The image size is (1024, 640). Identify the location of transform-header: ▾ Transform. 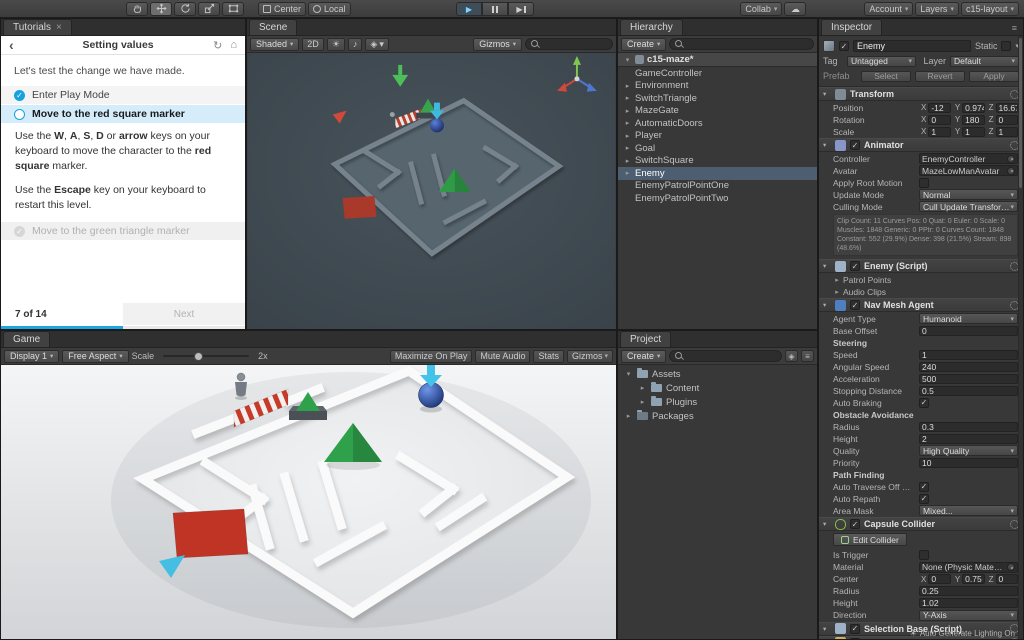
(921, 94).